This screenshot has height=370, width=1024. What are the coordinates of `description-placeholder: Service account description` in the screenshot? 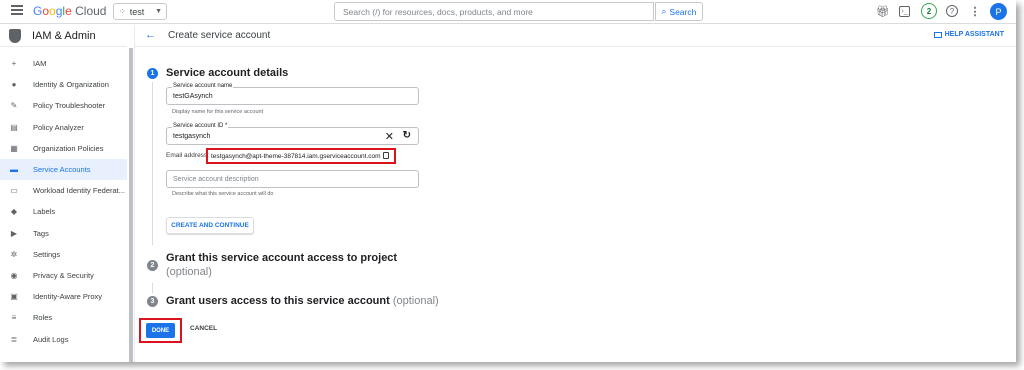 It's located at (216, 179).